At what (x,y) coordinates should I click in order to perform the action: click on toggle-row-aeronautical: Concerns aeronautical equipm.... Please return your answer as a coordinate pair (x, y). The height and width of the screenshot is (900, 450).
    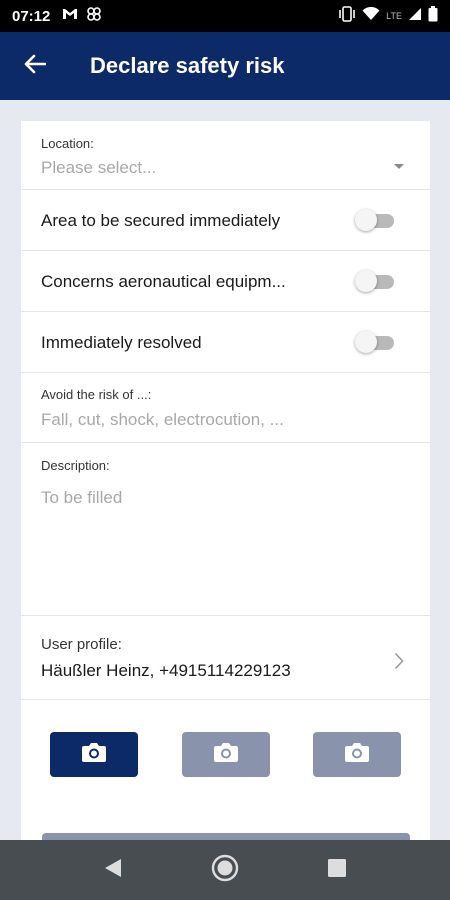
    Looking at the image, I should click on (225, 281).